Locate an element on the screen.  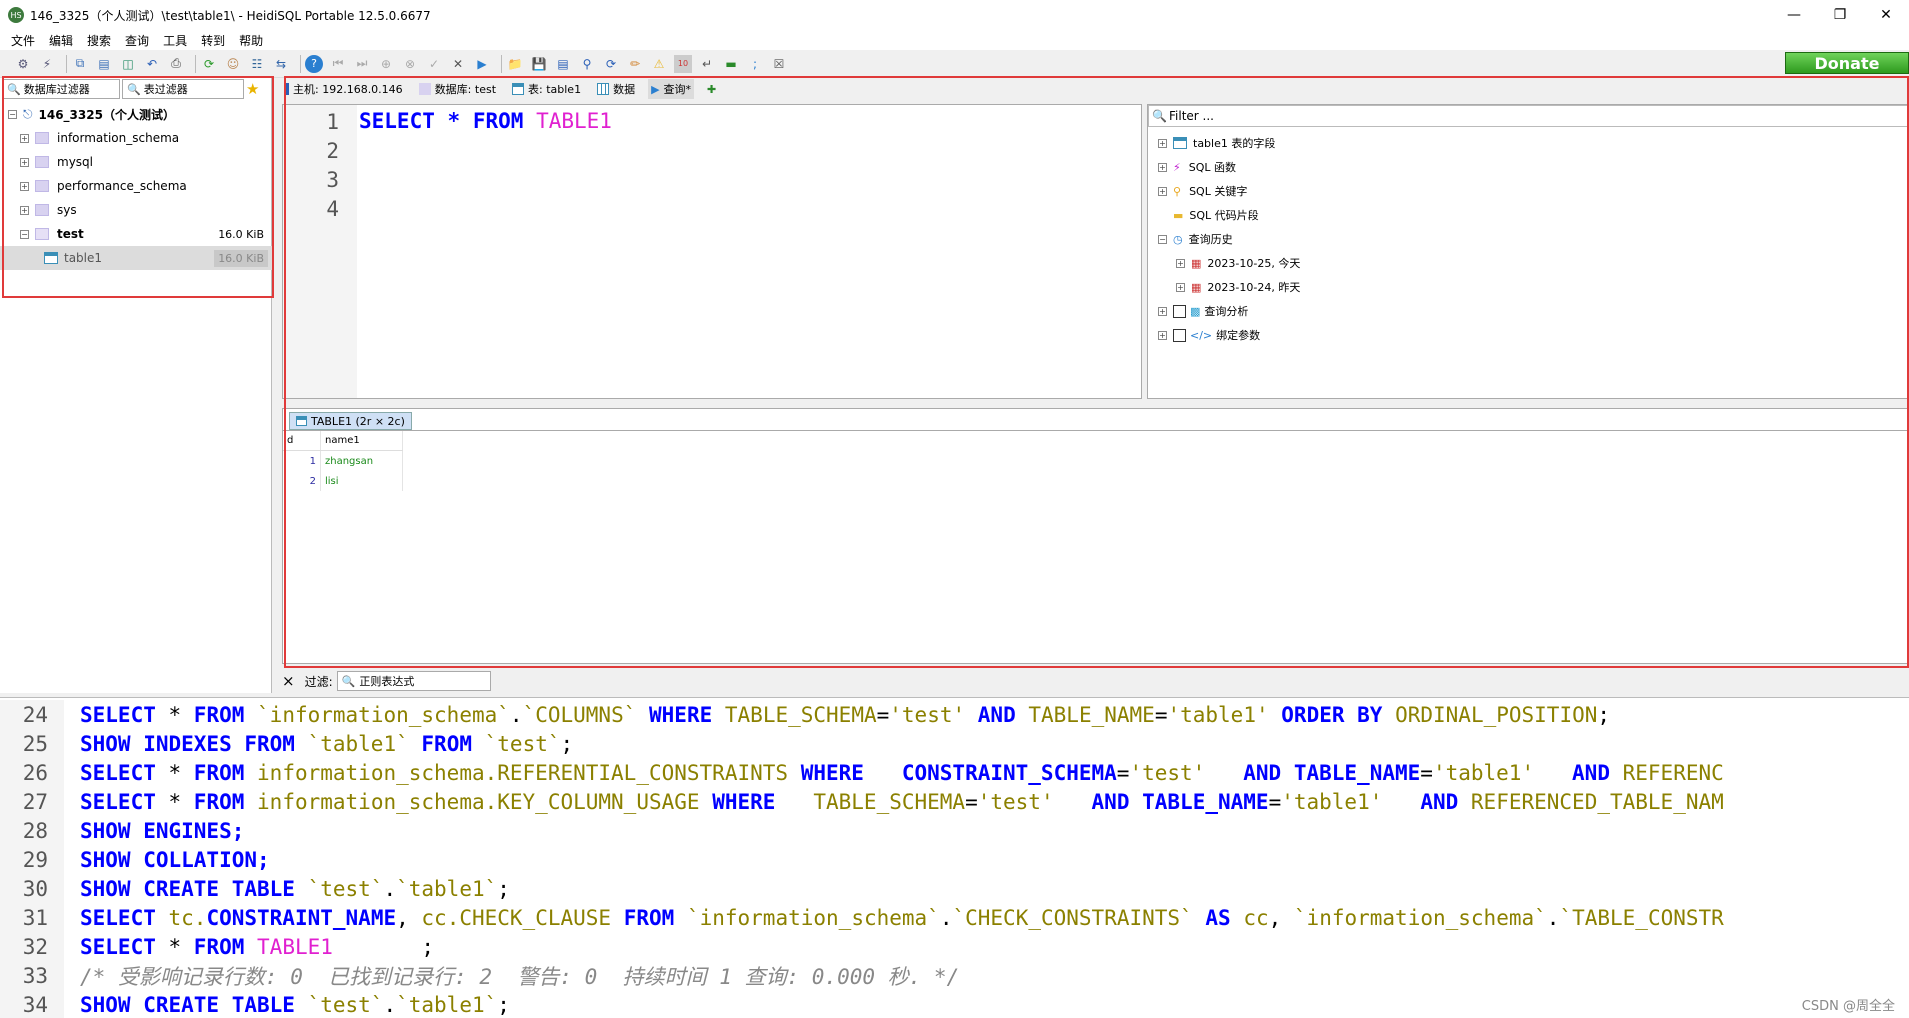
cell-name: lisi is located at coordinates (362, 481).